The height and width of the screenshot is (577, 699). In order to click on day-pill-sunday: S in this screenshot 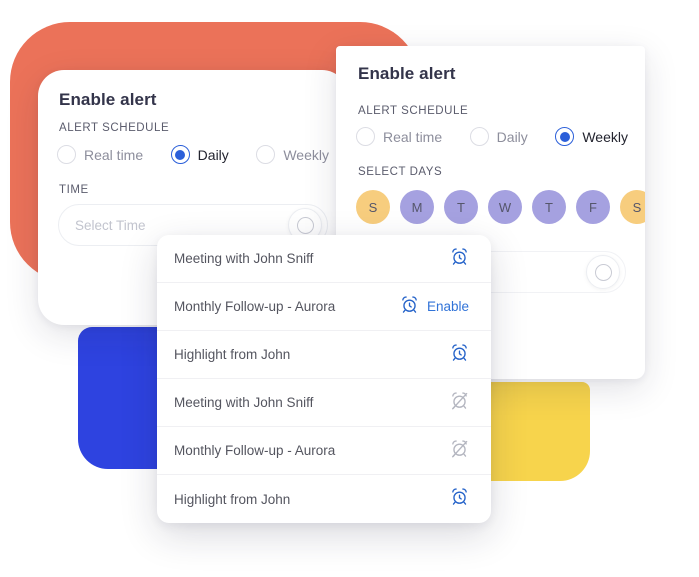, I will do `click(373, 207)`.